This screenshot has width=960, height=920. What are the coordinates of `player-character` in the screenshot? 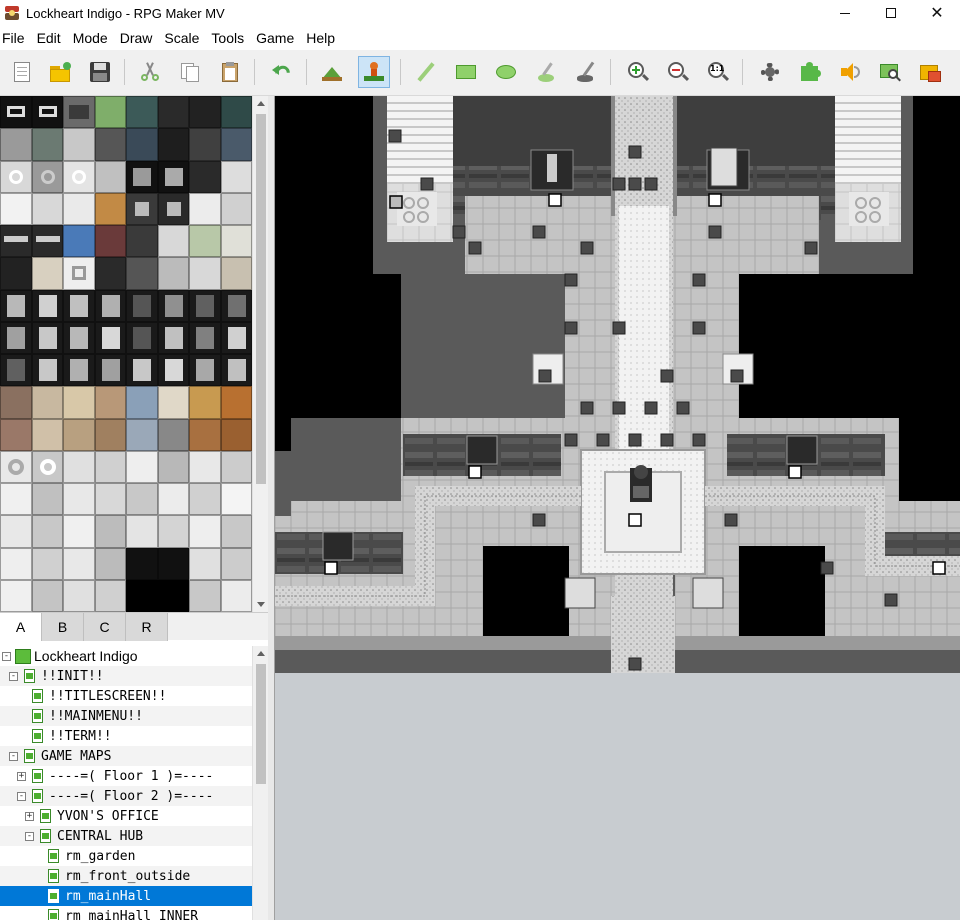 It's located at (641, 483).